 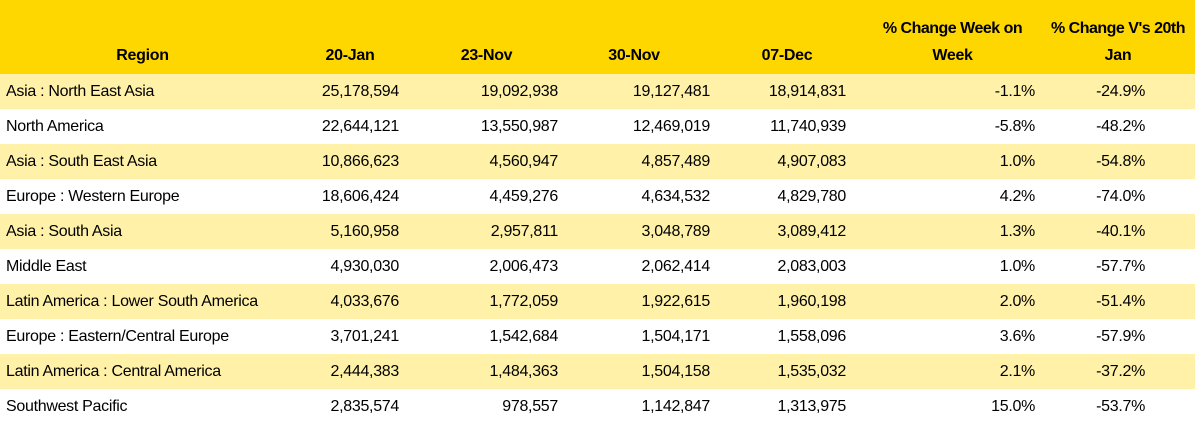 What do you see at coordinates (1017, 231) in the screenshot?
I see `cell-change-week: 1.3%` at bounding box center [1017, 231].